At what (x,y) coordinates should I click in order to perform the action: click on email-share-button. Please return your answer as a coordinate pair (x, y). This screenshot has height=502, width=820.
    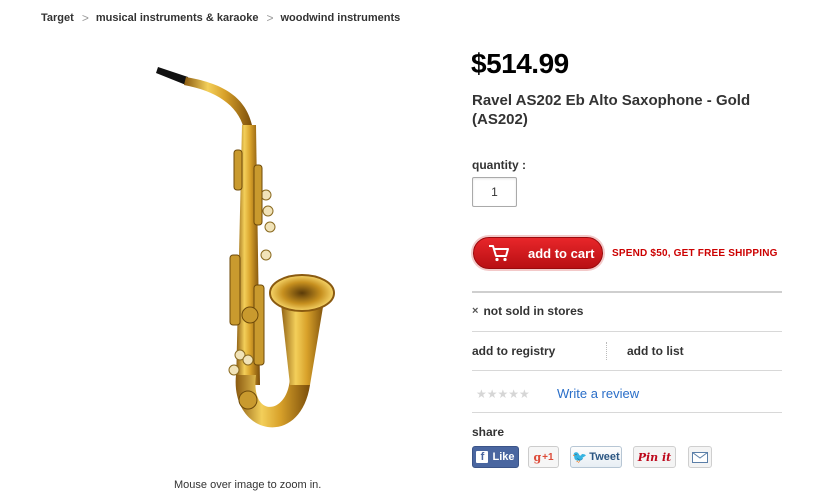
    Looking at the image, I should click on (700, 457).